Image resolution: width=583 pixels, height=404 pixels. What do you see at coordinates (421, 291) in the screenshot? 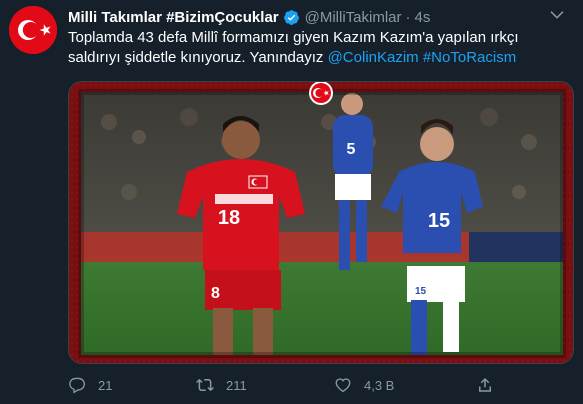
I see `right-player-shorts-number: 15` at bounding box center [421, 291].